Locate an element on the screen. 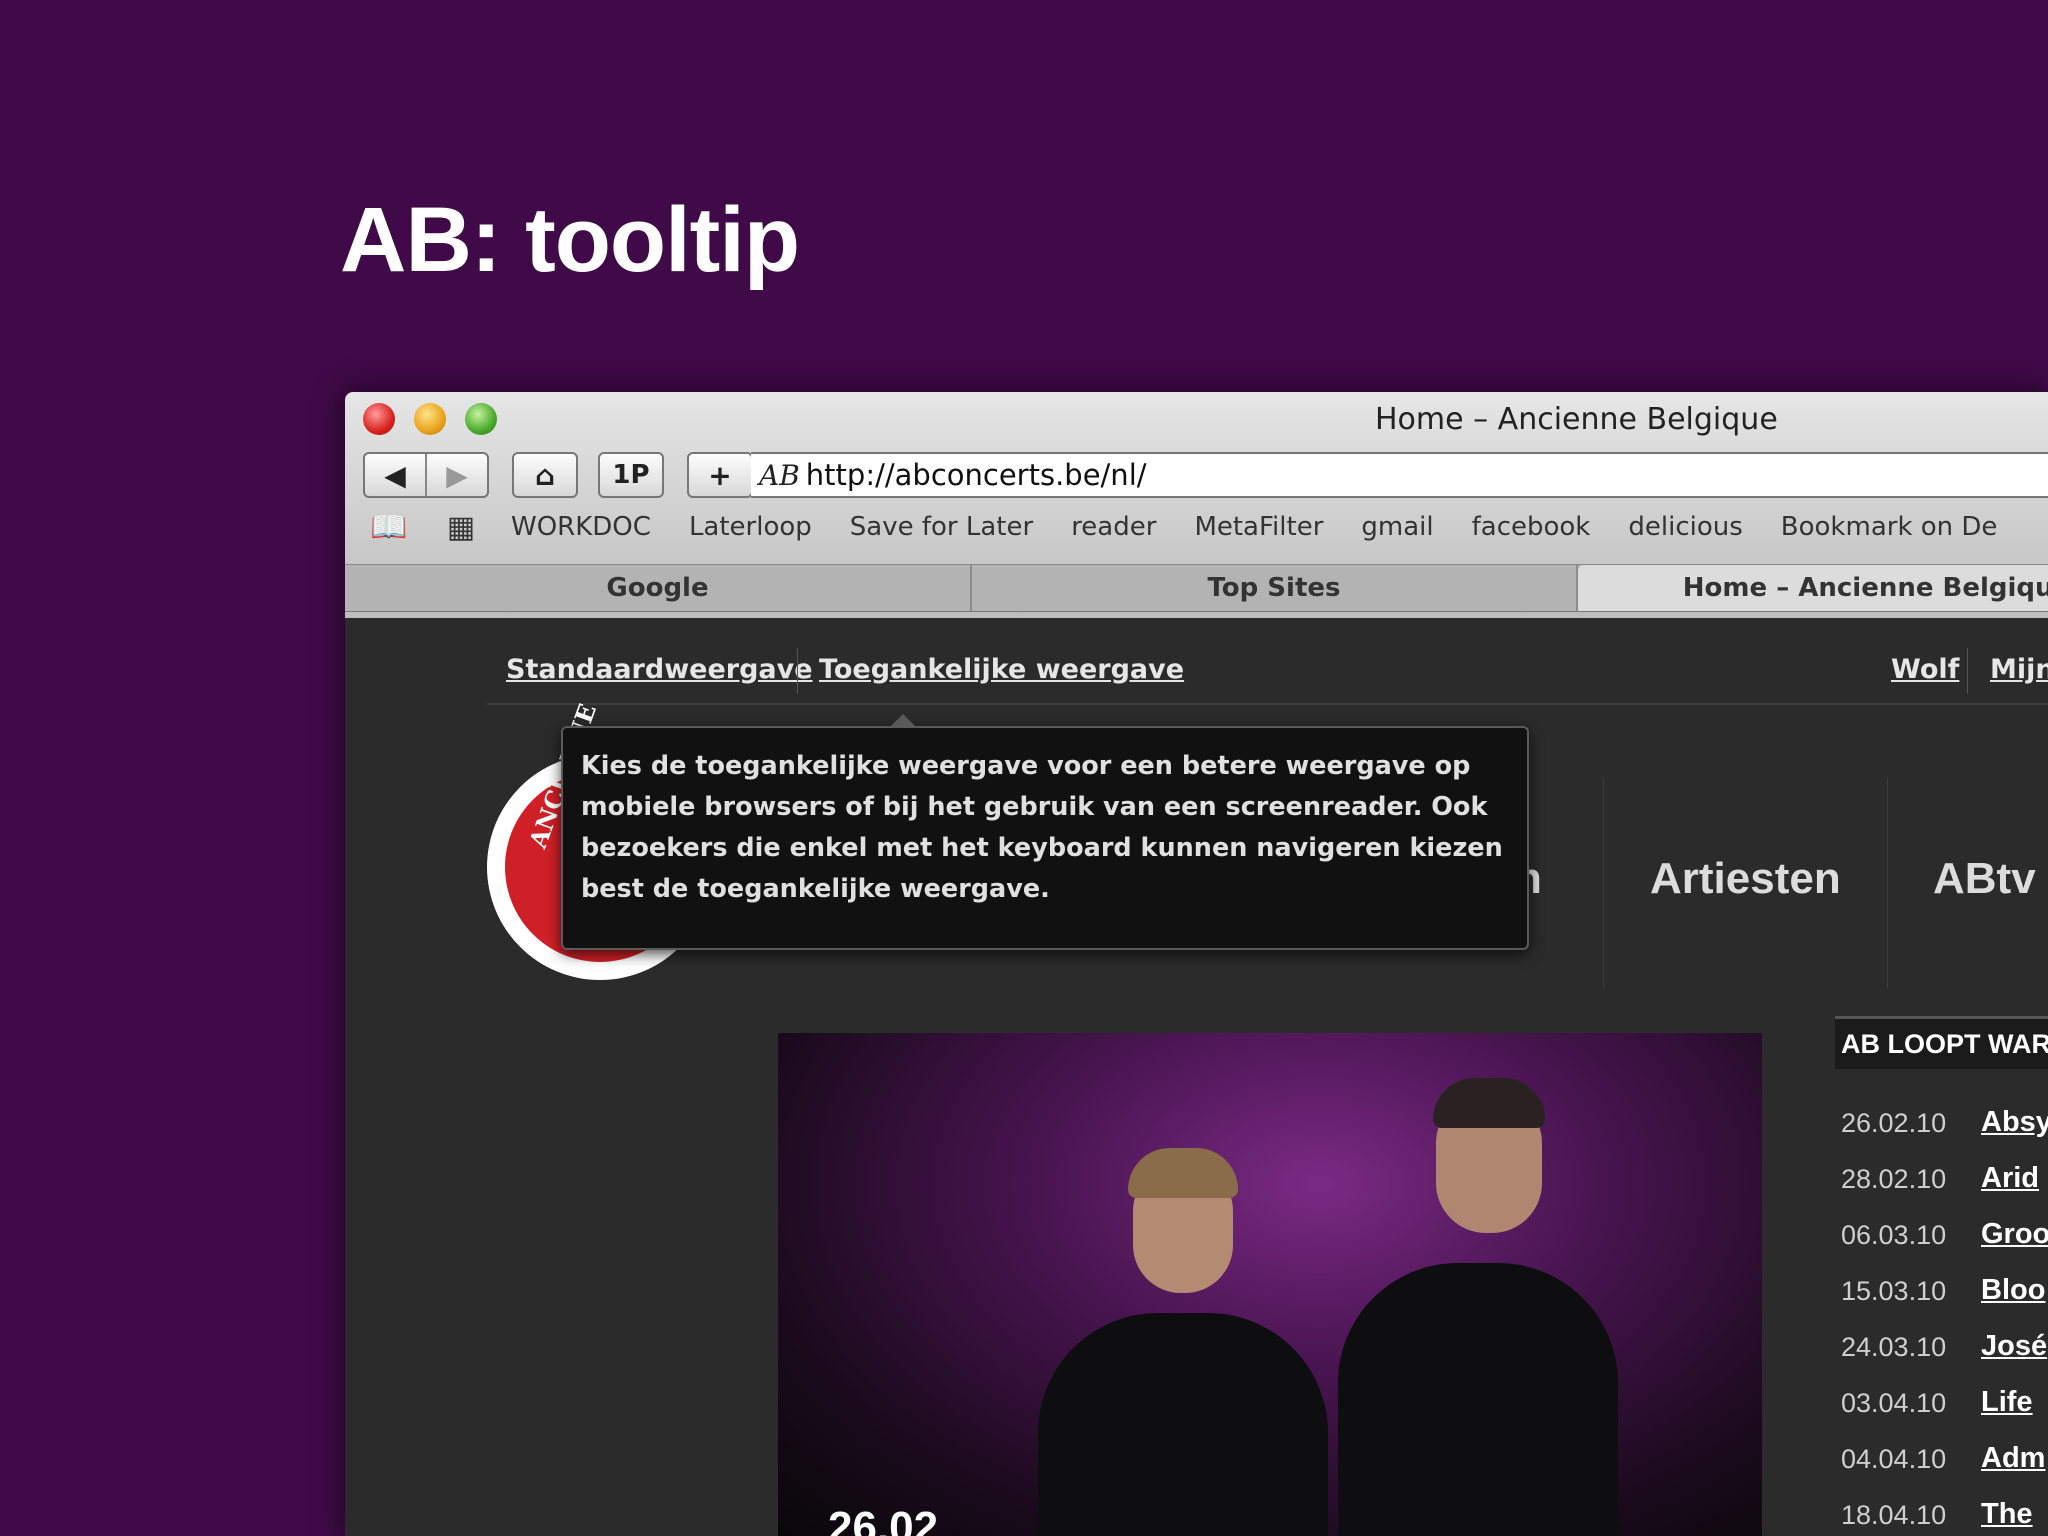 This screenshot has height=1536, width=2048. tab-google: Google is located at coordinates (658, 588).